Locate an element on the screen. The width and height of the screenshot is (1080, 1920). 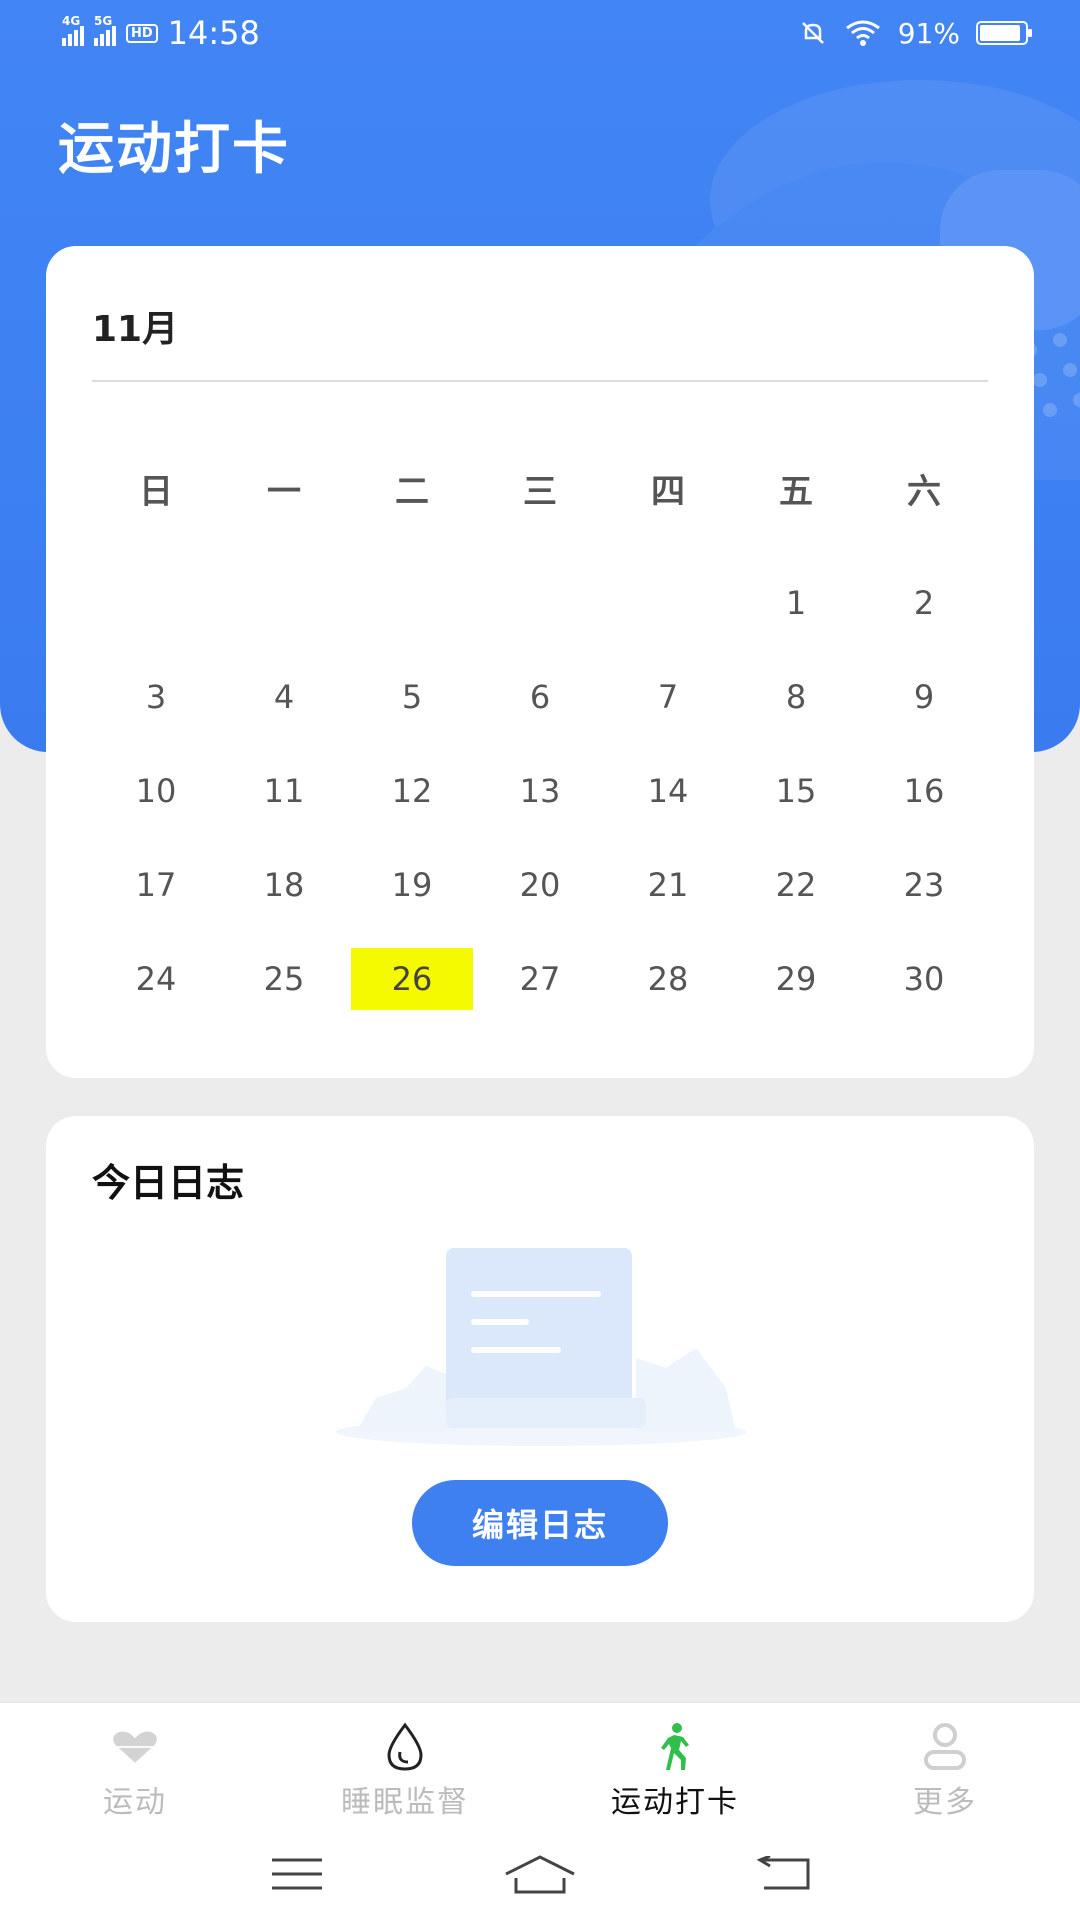
calendar-day: 24 is located at coordinates (156, 979).